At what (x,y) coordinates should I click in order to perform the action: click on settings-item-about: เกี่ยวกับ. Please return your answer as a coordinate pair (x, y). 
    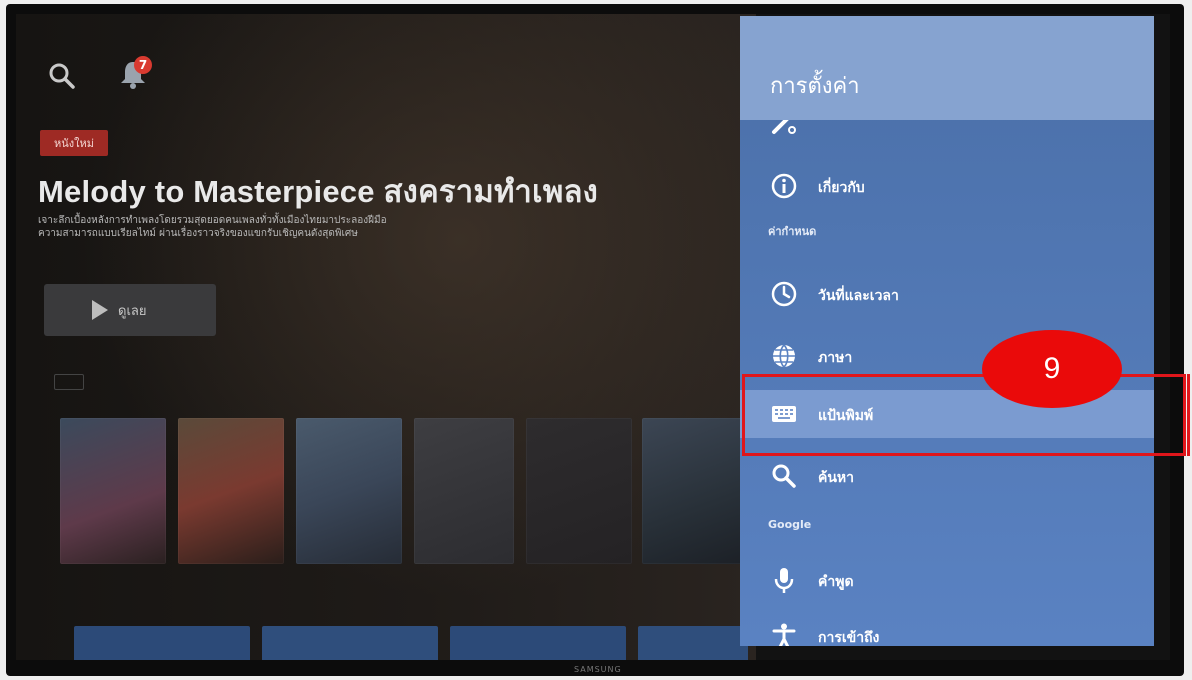
    Looking at the image, I should click on (947, 186).